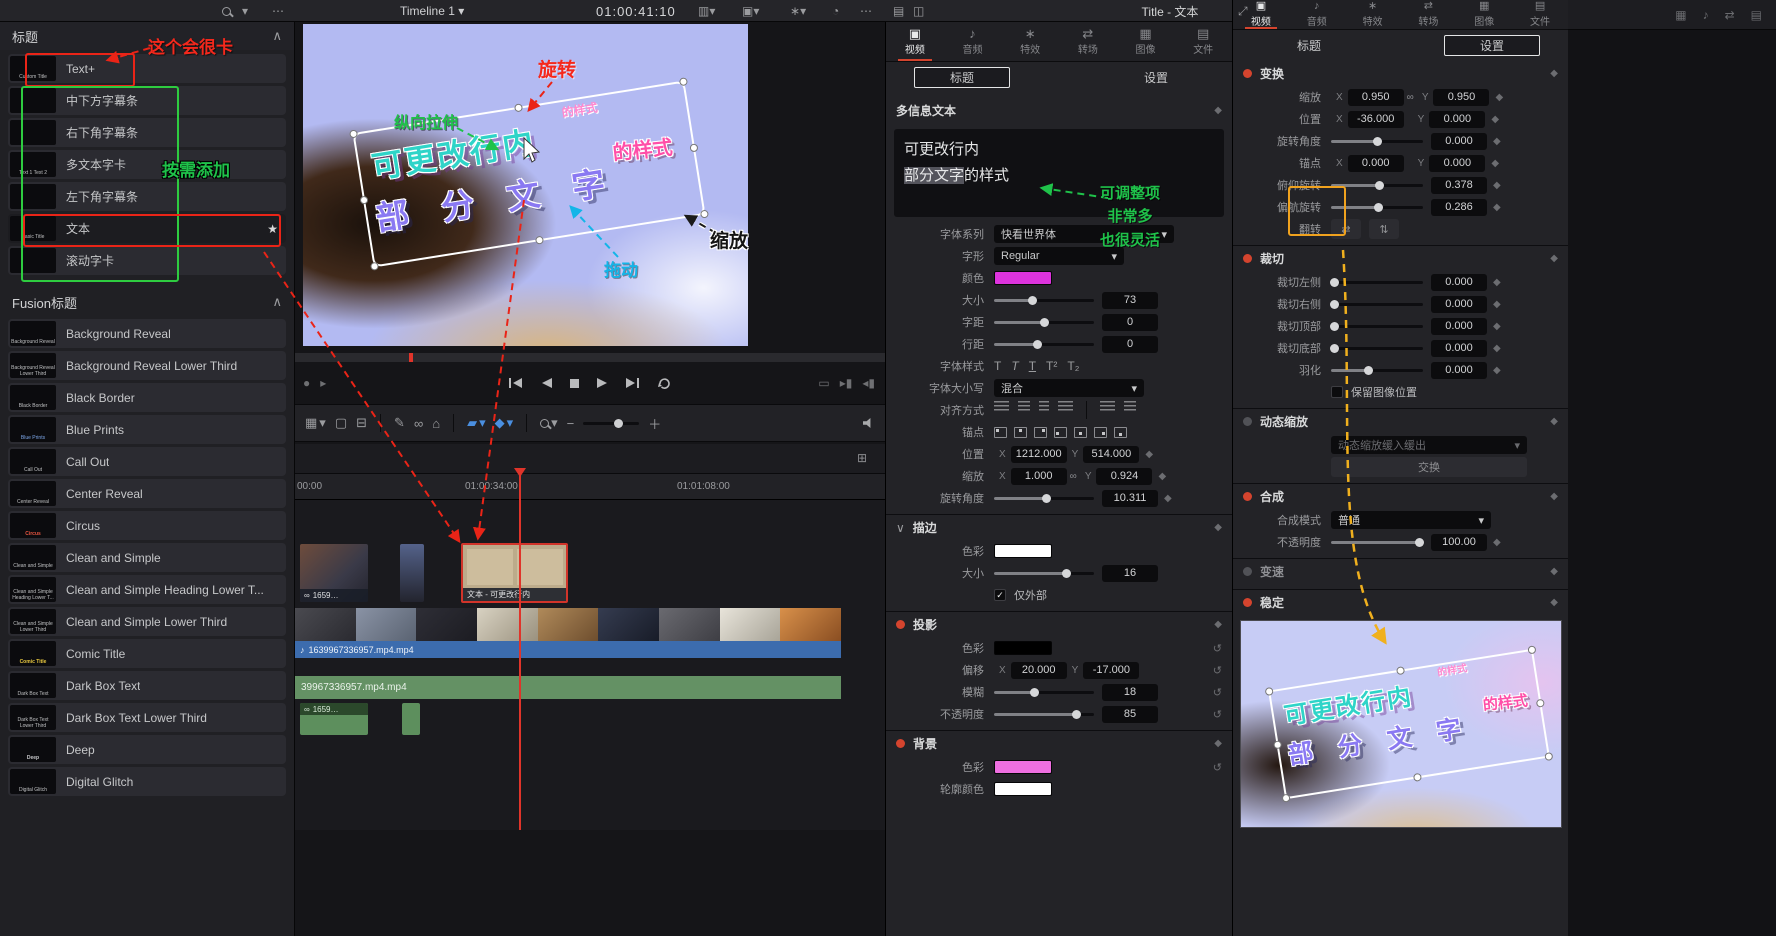  What do you see at coordinates (898, 11) in the screenshot?
I see `image-panel-icon: ▤` at bounding box center [898, 11].